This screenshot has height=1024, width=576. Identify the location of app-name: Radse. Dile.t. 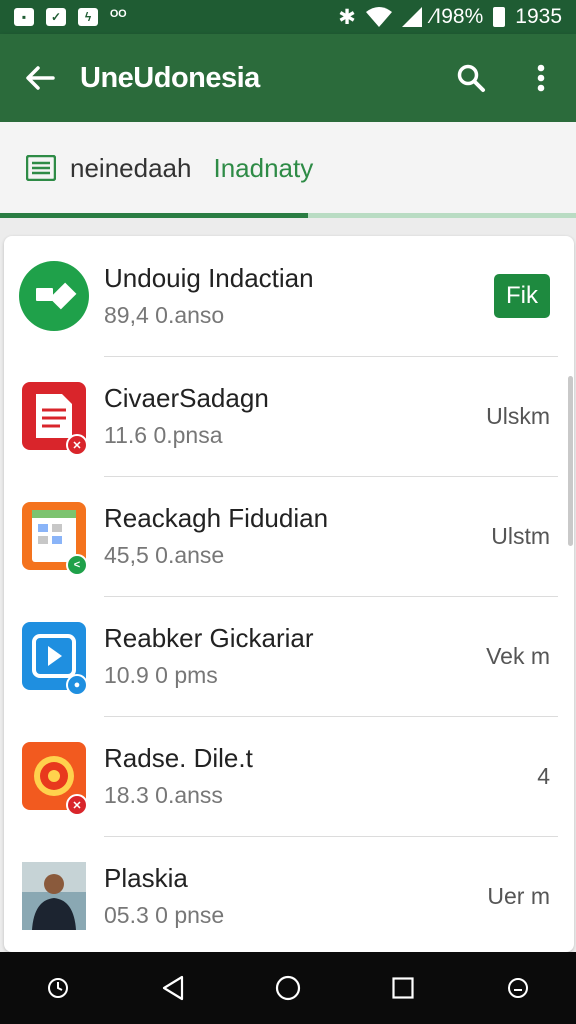
(178, 758).